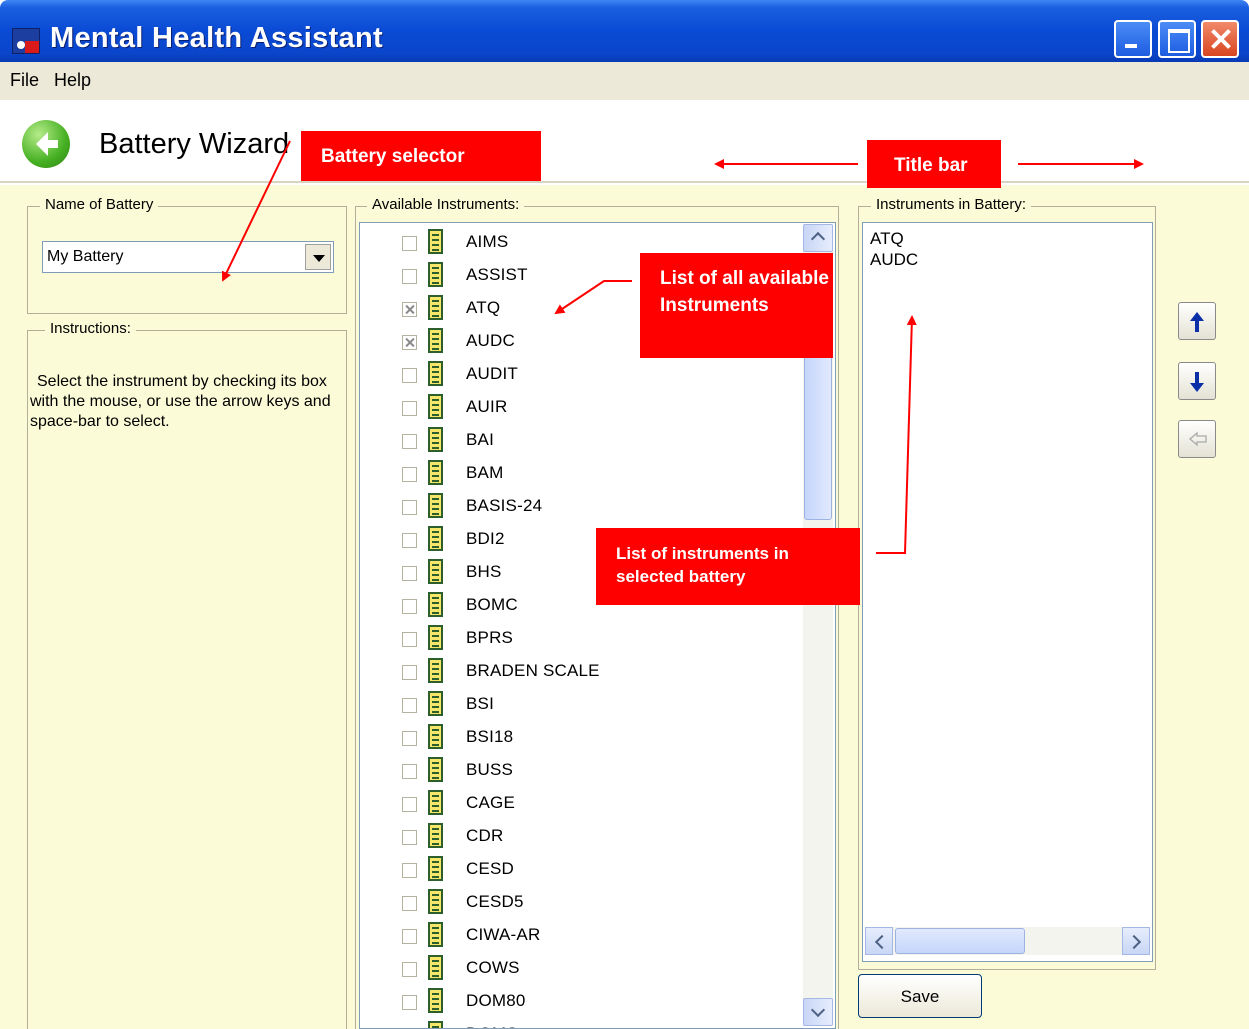 The image size is (1249, 1029). What do you see at coordinates (951, 204) in the screenshot?
I see `battery-instruments-label: Instruments in Battery:` at bounding box center [951, 204].